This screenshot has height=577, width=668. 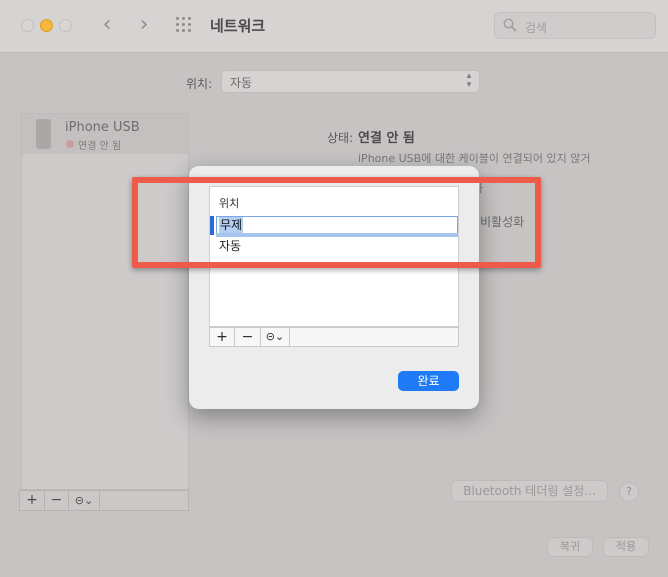 I want to click on forward-icon: ›, so click(x=144, y=25).